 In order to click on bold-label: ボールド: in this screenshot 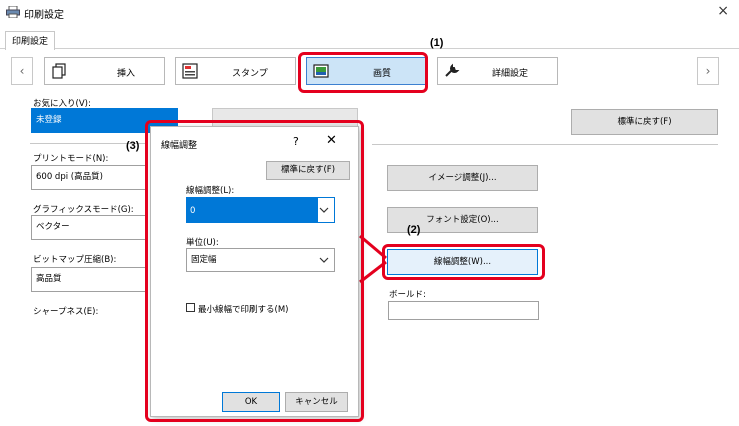, I will do `click(407, 295)`.